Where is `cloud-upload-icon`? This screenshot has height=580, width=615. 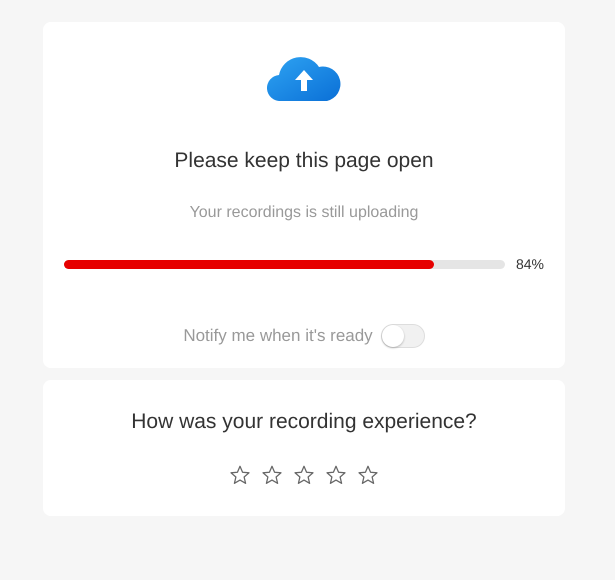 cloud-upload-icon is located at coordinates (304, 78).